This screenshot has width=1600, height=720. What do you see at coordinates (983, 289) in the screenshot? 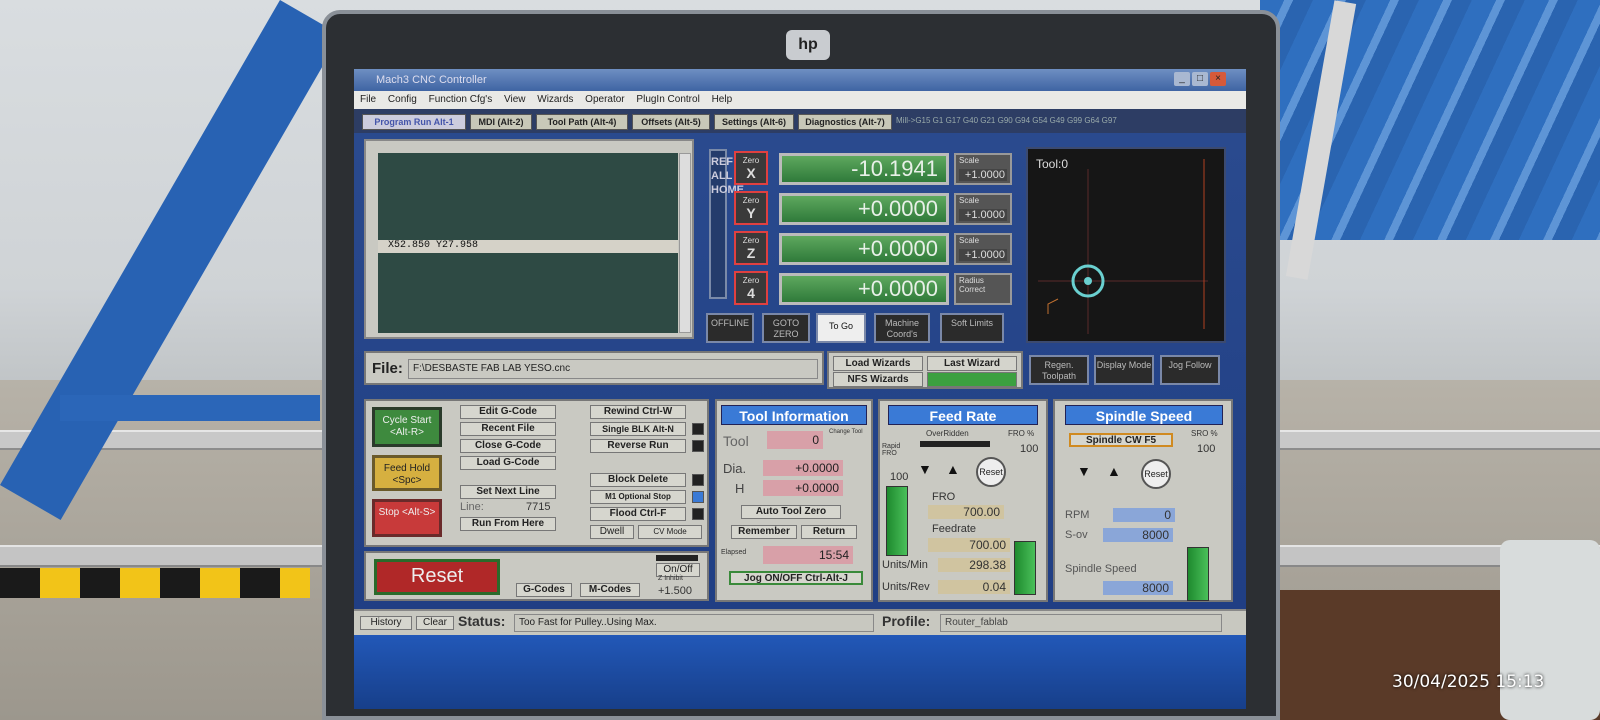
I see `radius-correct-button: Radius Correct` at bounding box center [983, 289].